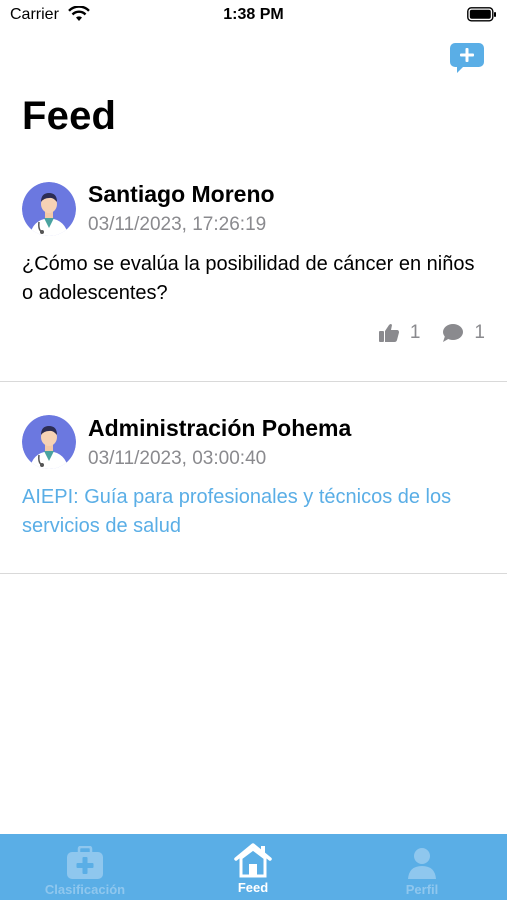  Describe the element at coordinates (453, 333) in the screenshot. I see `comment-icon` at that location.